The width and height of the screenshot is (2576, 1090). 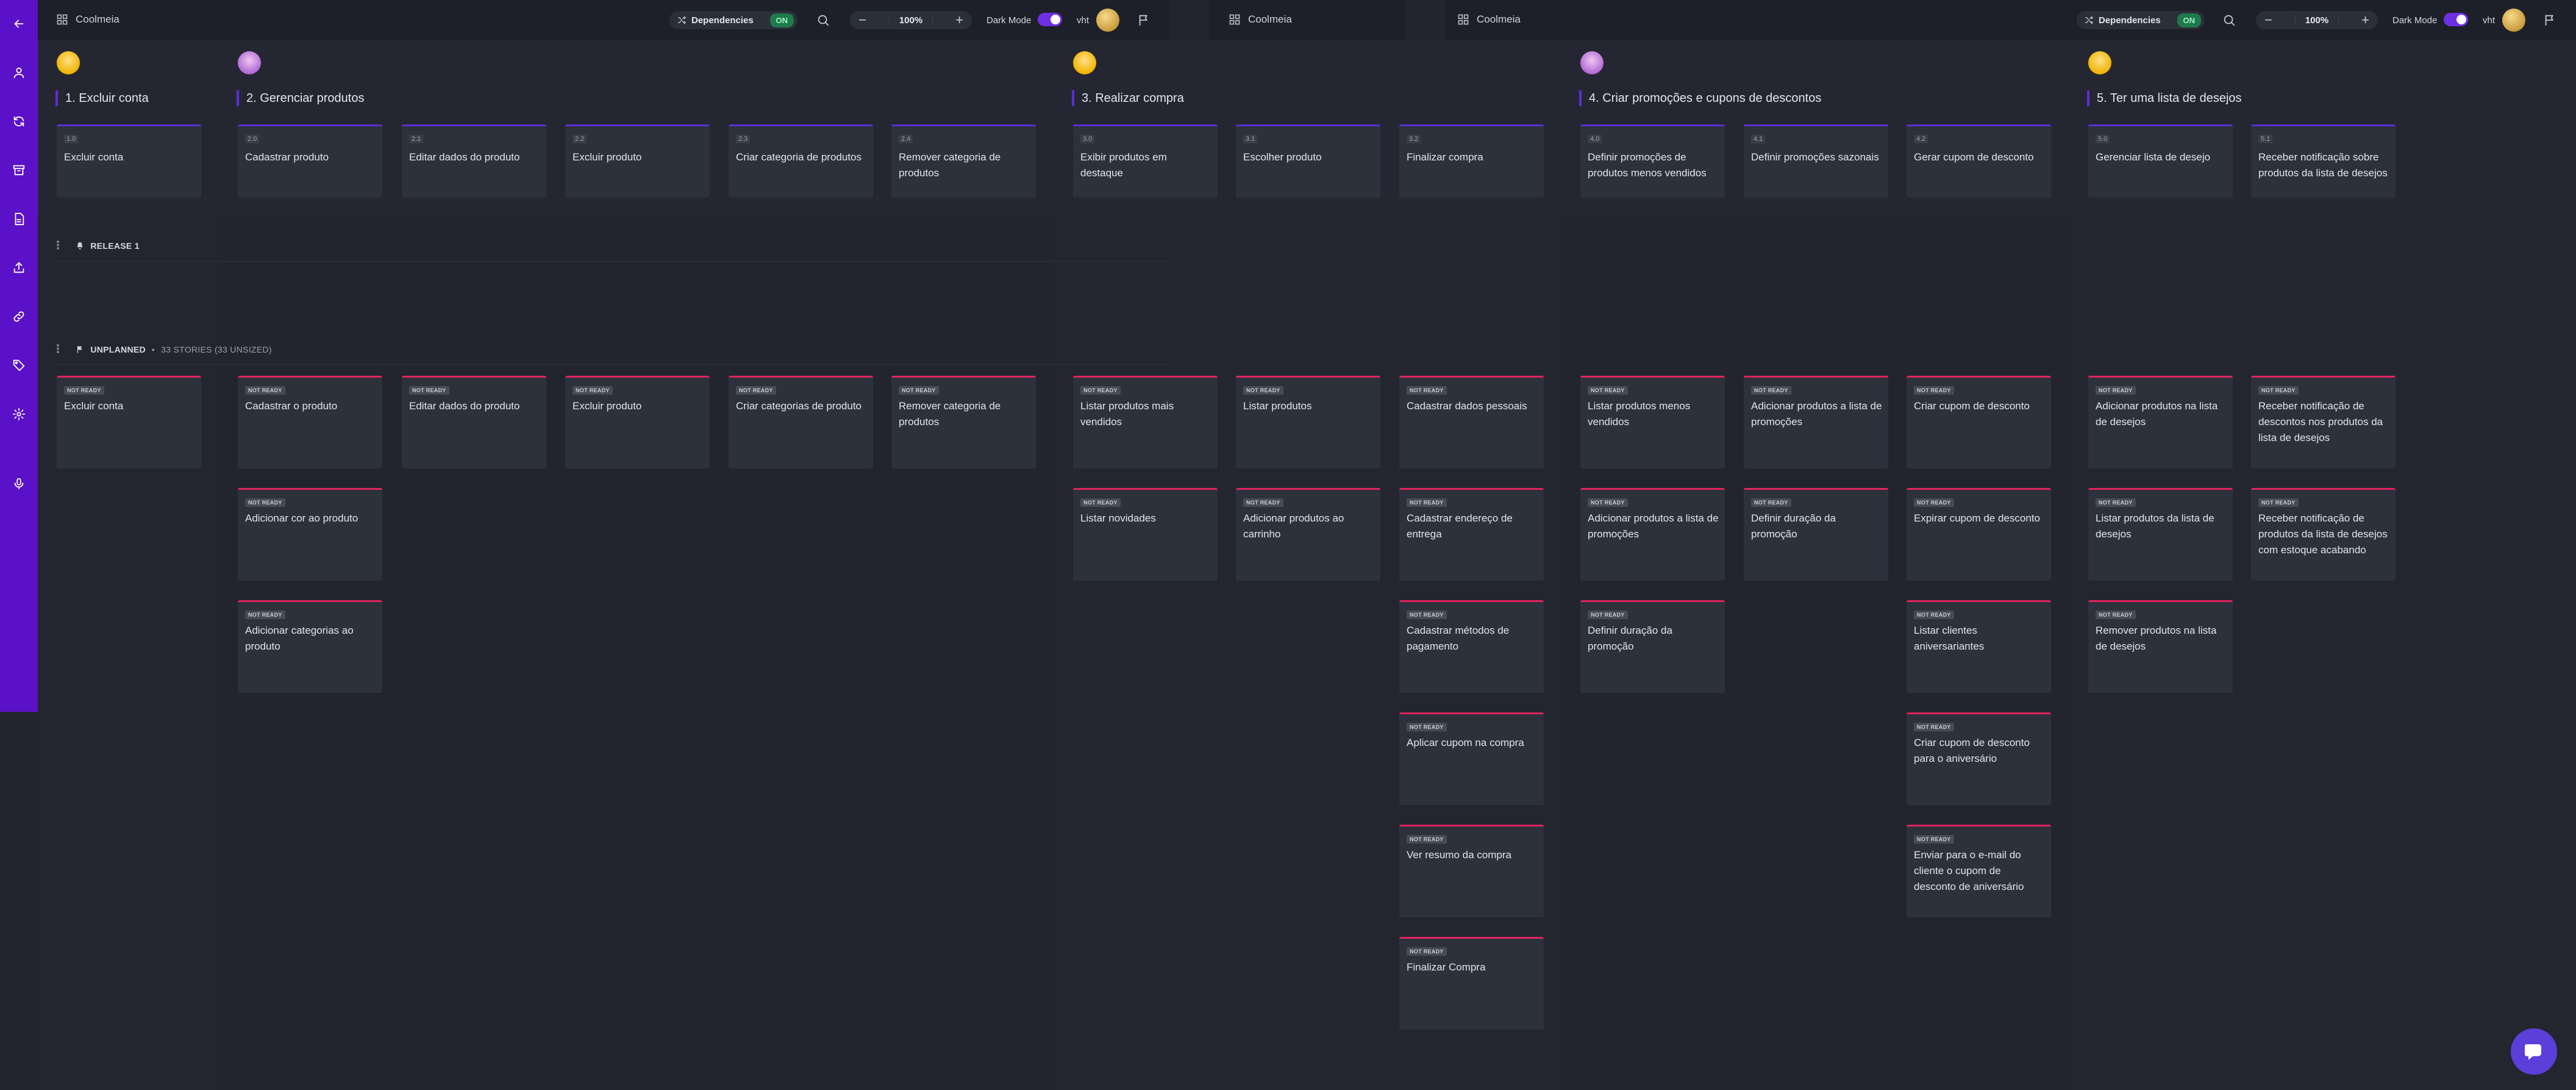 I want to click on archive-icon, so click(x=19, y=170).